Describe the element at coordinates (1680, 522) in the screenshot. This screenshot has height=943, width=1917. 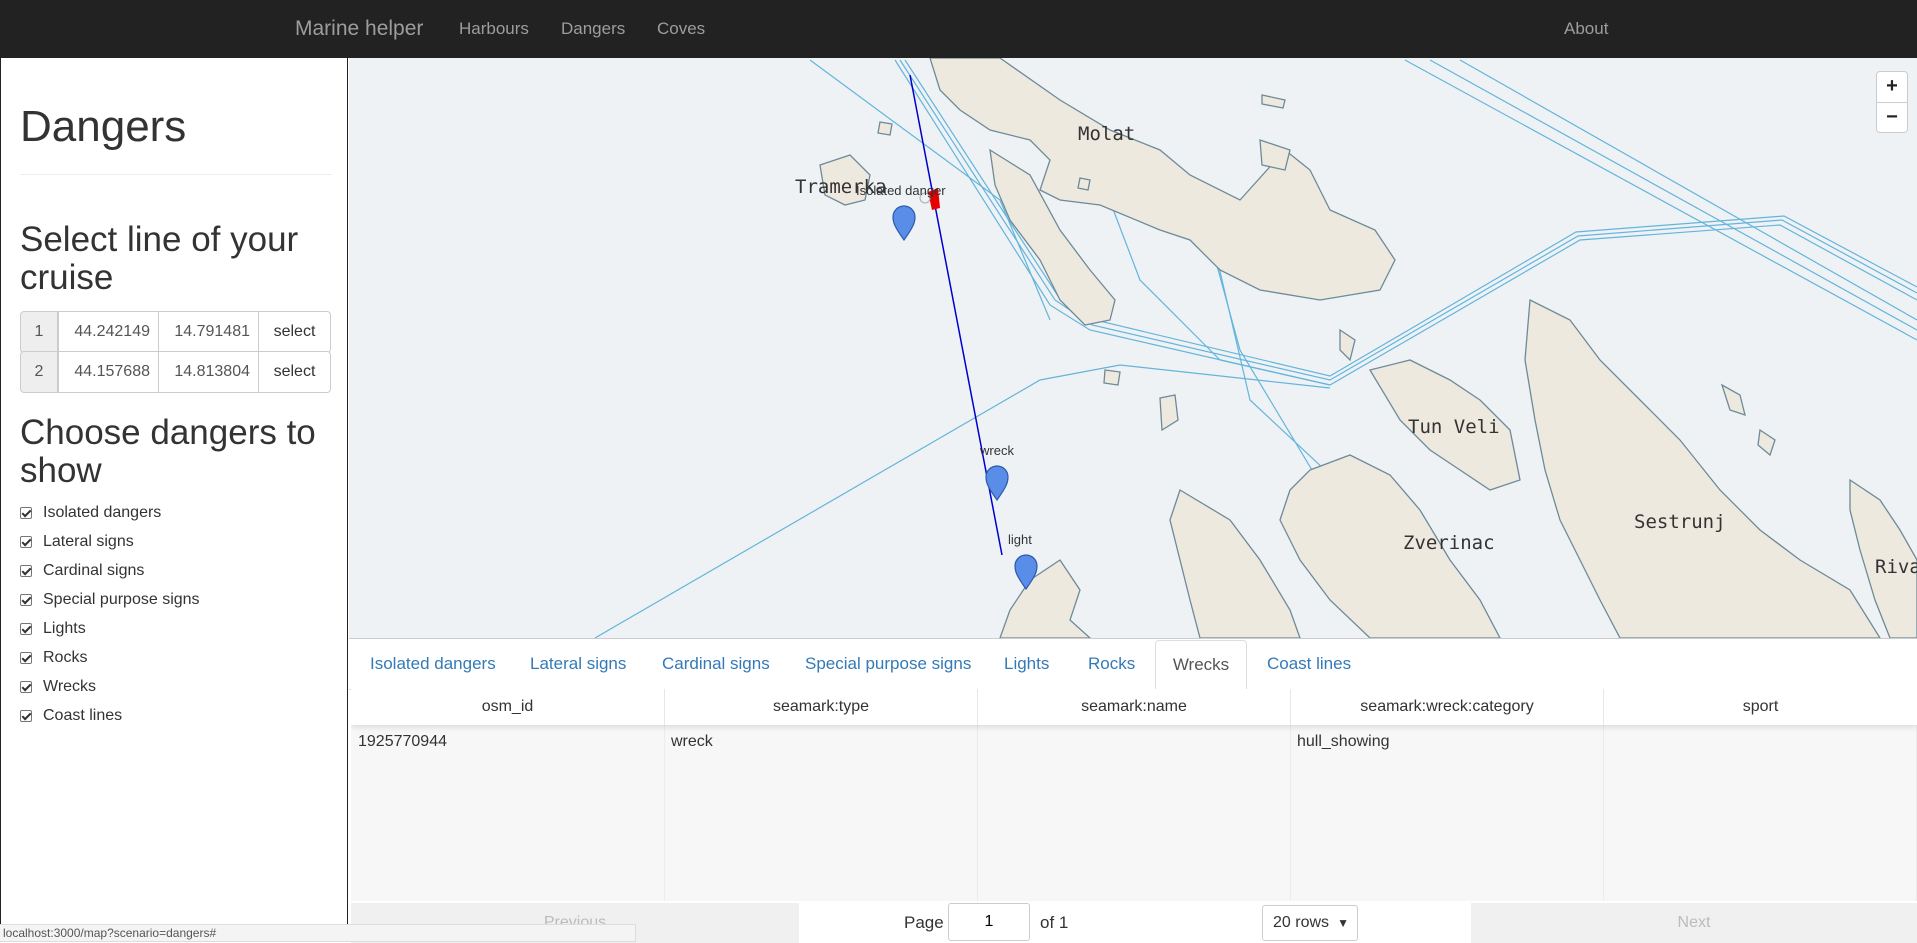
I see `place-label-sestrunj: Sestrunj` at that location.